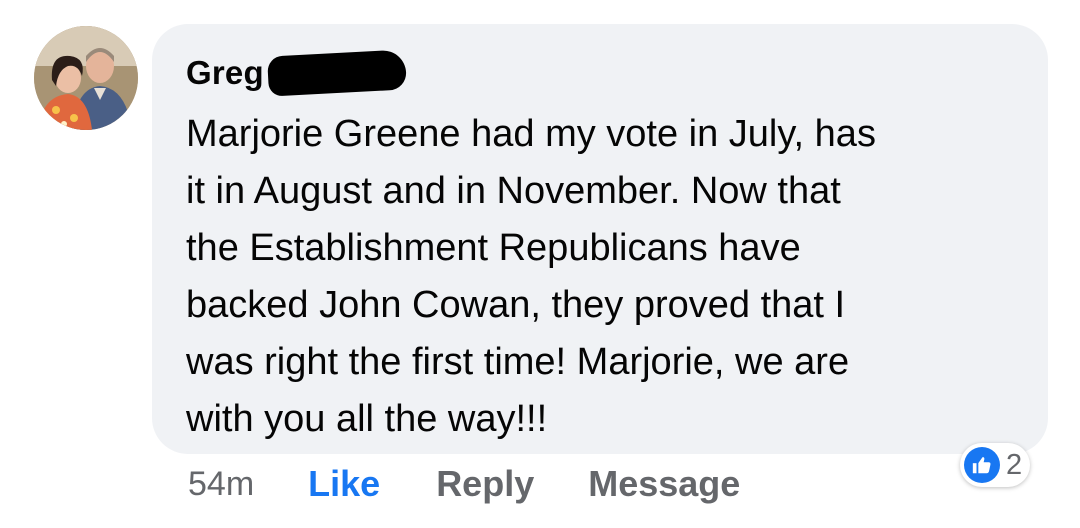 This screenshot has width=1080, height=528. I want to click on profile-photo, so click(86, 78).